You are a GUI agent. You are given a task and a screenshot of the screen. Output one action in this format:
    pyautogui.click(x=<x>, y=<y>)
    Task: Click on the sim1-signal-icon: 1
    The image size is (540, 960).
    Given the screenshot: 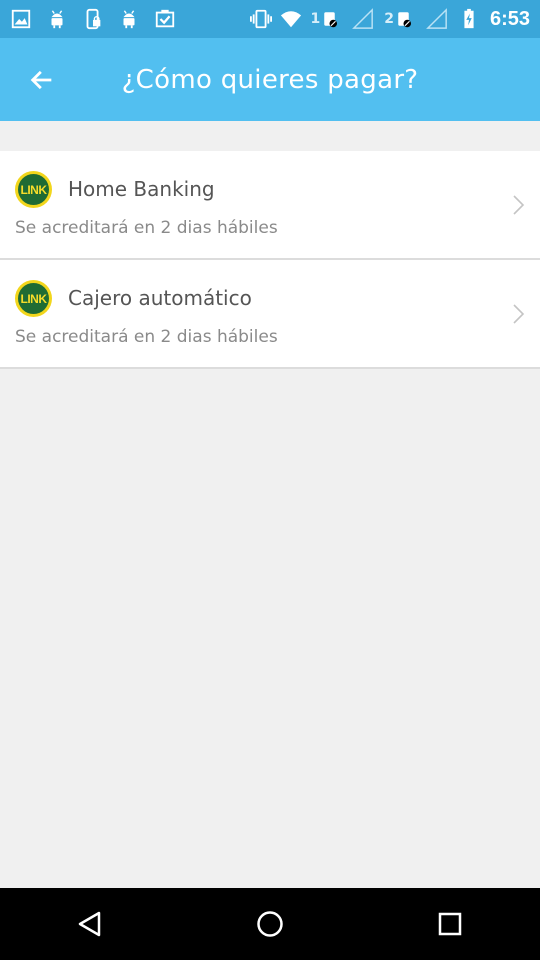 What is the action you would take?
    pyautogui.click(x=343, y=19)
    